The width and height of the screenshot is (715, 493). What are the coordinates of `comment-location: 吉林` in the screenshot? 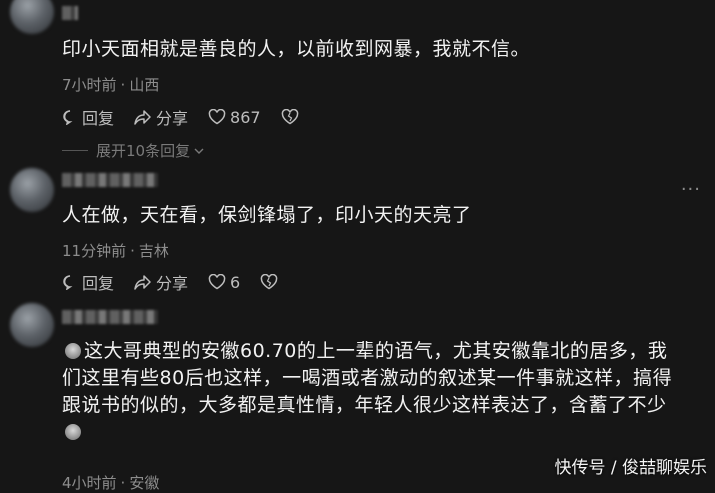 It's located at (153, 251).